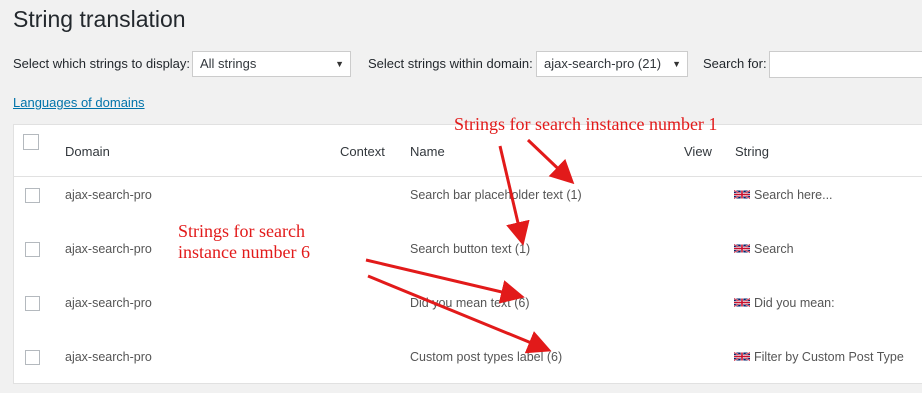 The width and height of the screenshot is (922, 393). I want to click on annotation-arrows, so click(470, 246).